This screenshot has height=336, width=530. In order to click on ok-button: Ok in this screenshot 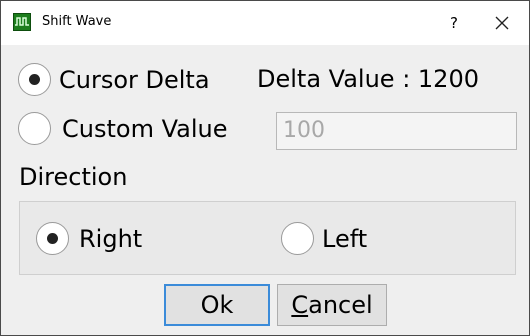, I will do `click(217, 305)`.